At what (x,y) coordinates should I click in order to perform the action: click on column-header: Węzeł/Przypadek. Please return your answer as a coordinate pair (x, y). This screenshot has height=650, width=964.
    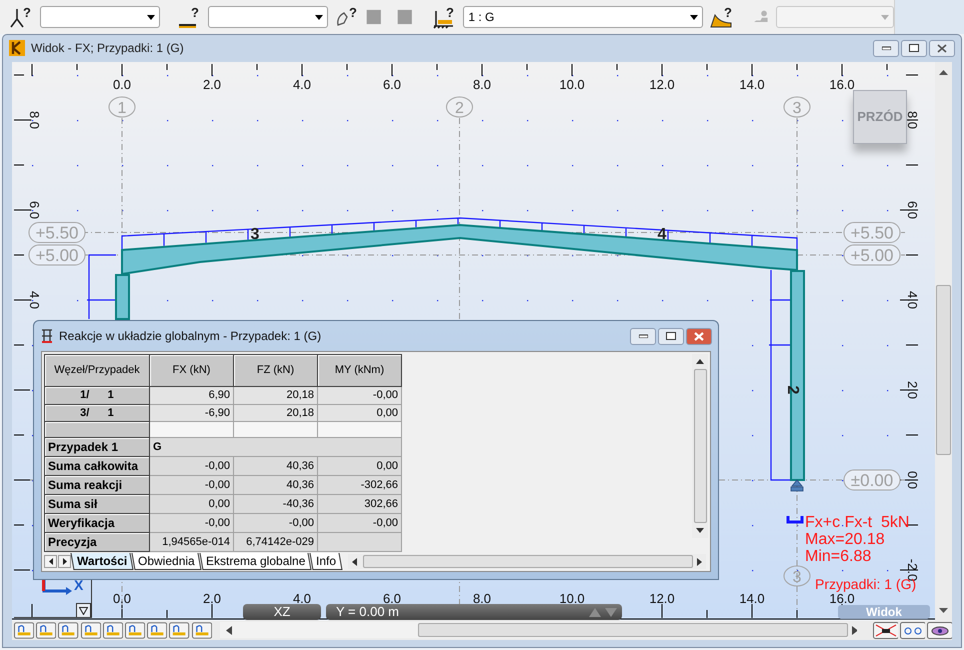
    Looking at the image, I should click on (97, 370).